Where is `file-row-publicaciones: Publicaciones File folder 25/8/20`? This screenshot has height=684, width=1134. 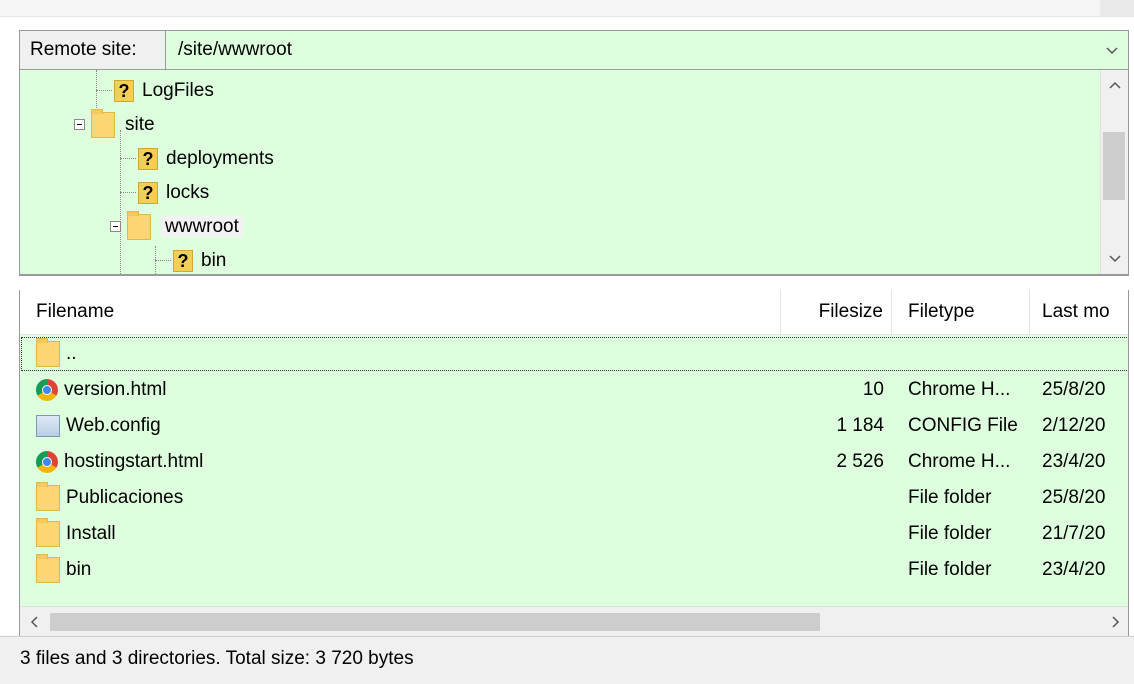
file-row-publicaciones: Publicaciones File folder 25/8/20 is located at coordinates (574, 498).